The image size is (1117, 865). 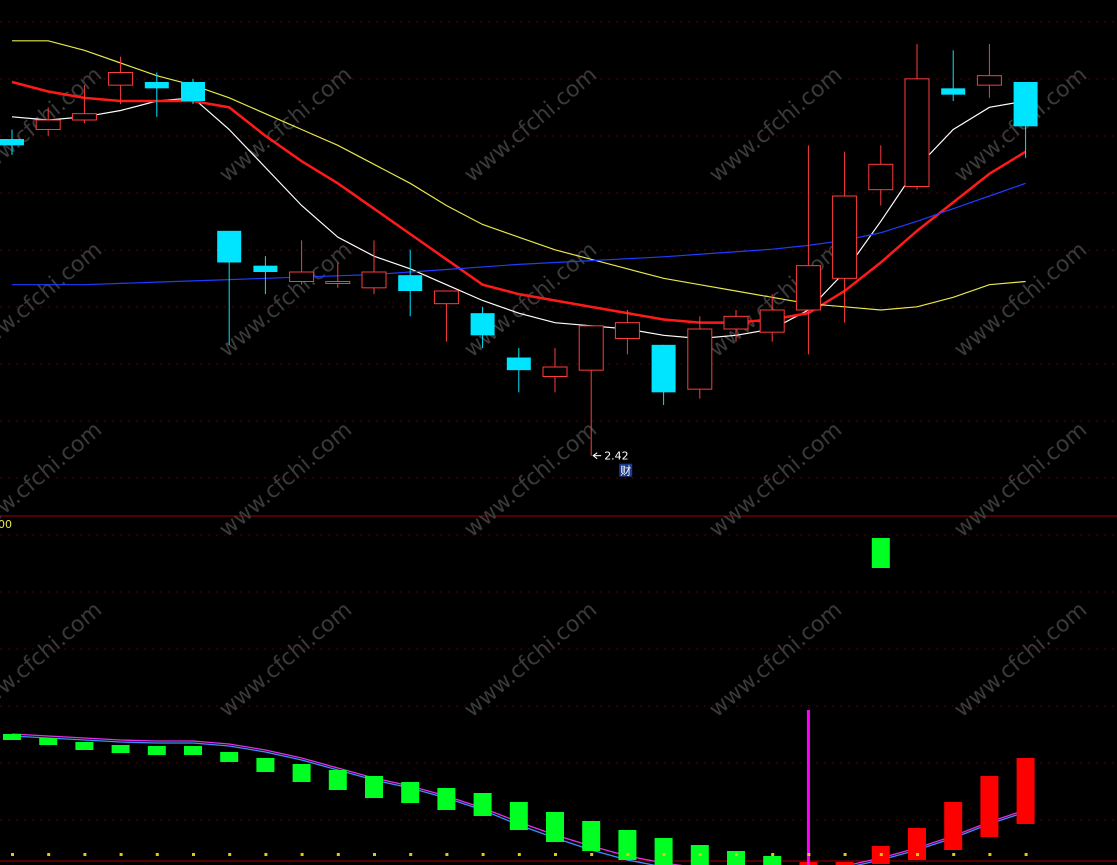 I want to click on indicator-axis-label: 00, so click(x=6, y=524).